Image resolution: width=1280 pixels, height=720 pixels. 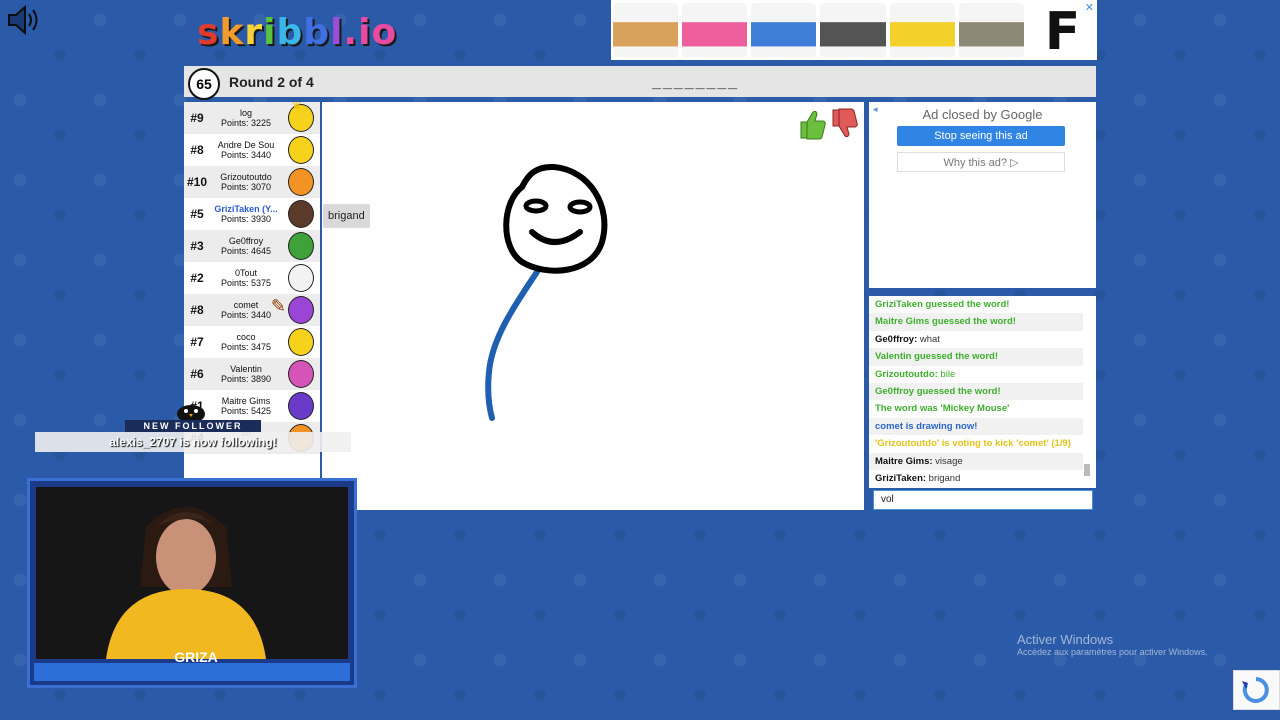 What do you see at coordinates (197, 246) in the screenshot?
I see `player-rank: #3` at bounding box center [197, 246].